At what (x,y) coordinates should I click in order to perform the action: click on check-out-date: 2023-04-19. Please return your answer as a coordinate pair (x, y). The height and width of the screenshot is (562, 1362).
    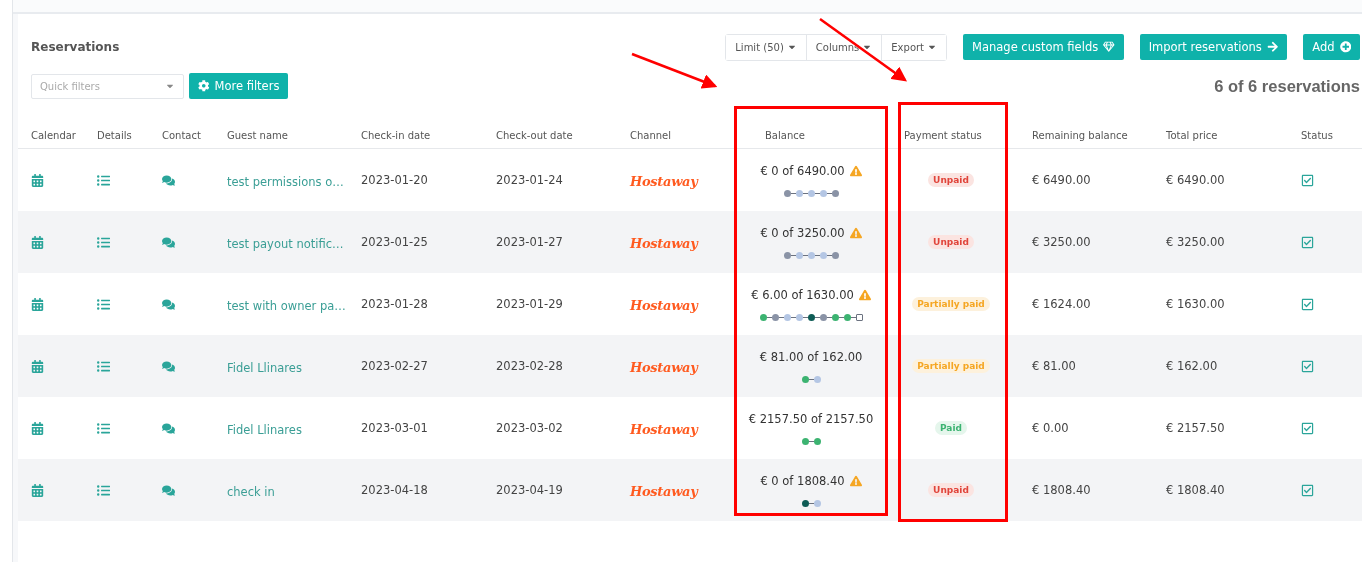
    Looking at the image, I should click on (530, 490).